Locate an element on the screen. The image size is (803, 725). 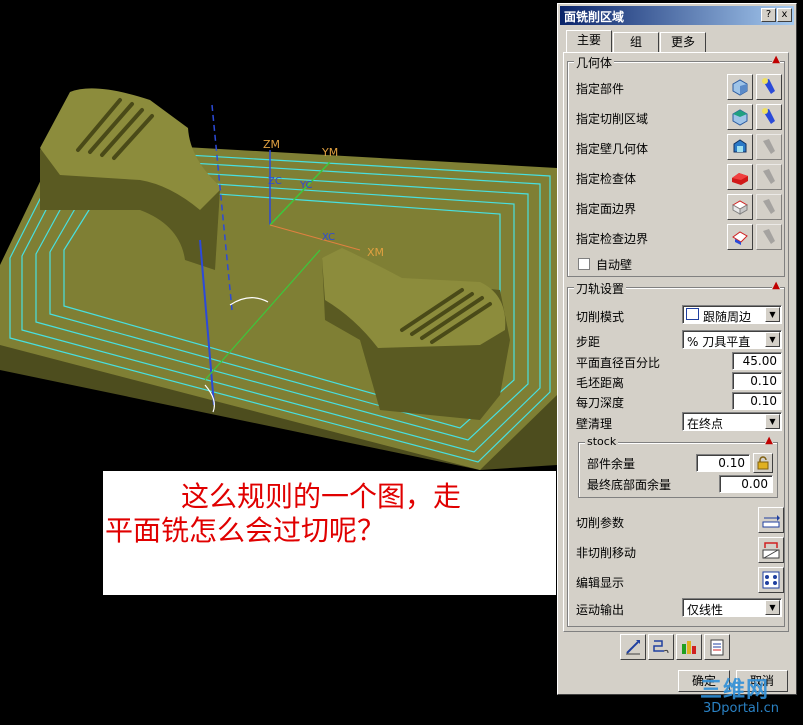
edit-display-button is located at coordinates (771, 580).